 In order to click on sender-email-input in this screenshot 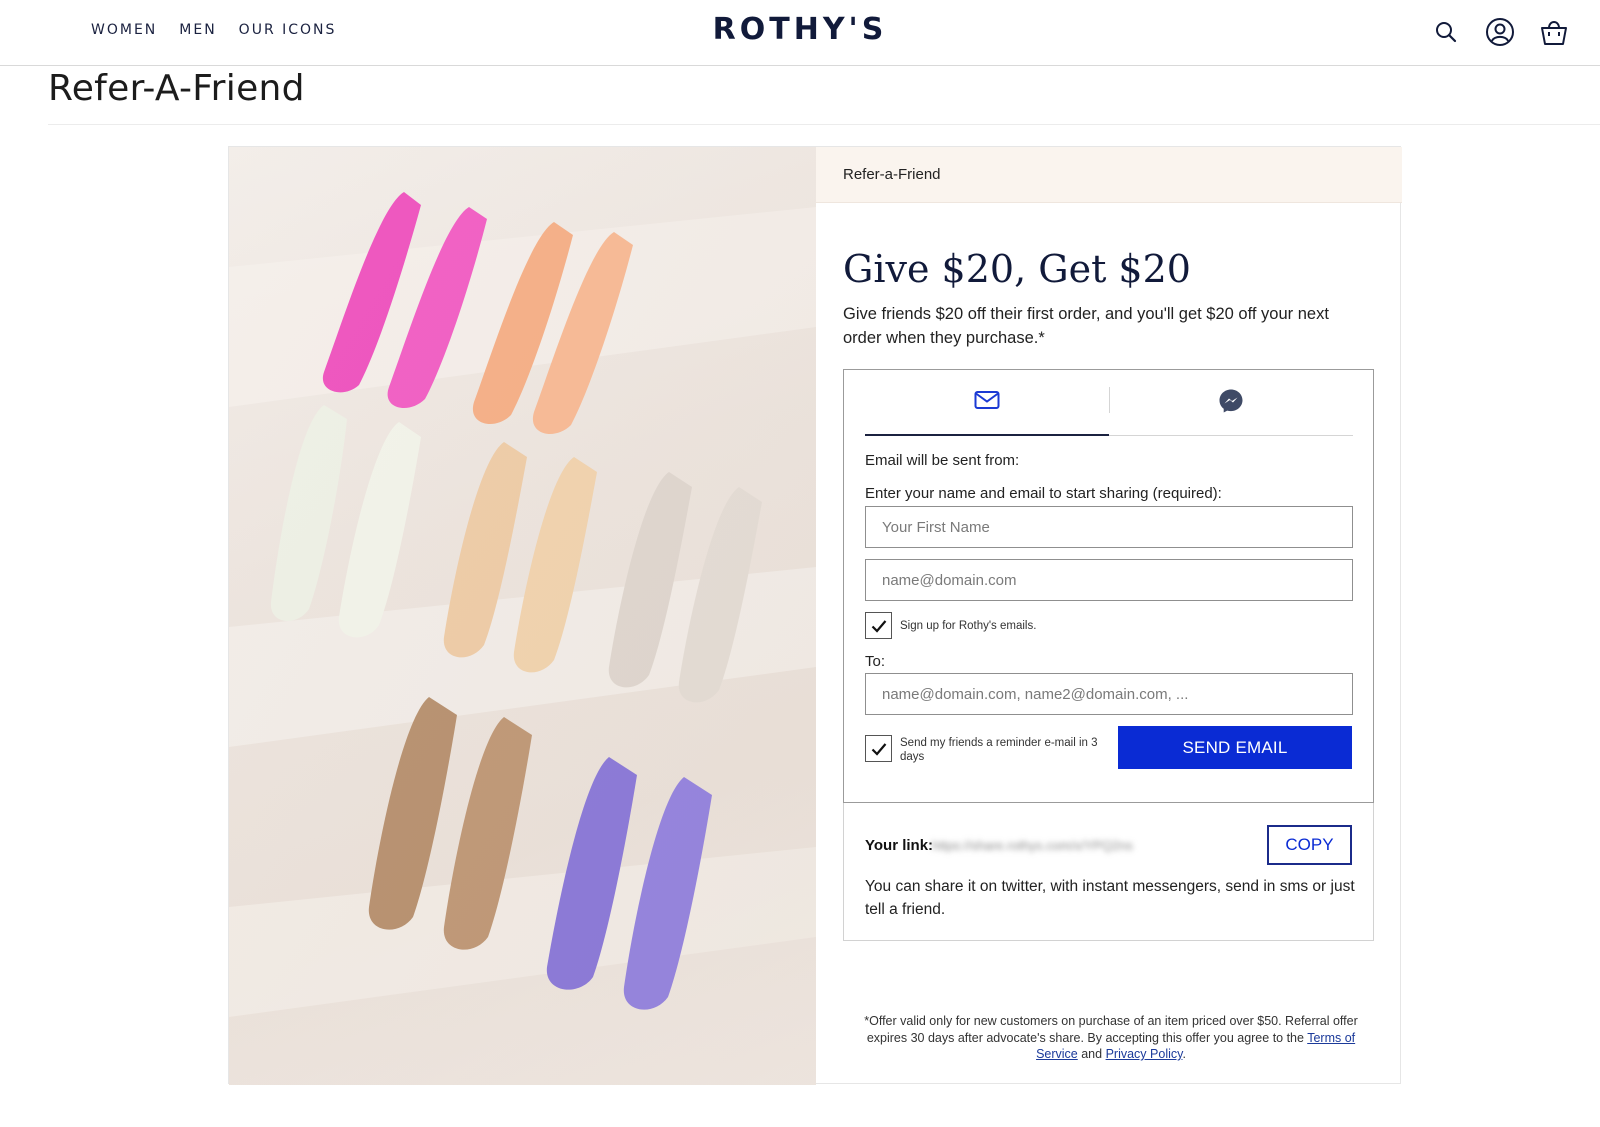, I will do `click(1109, 580)`.